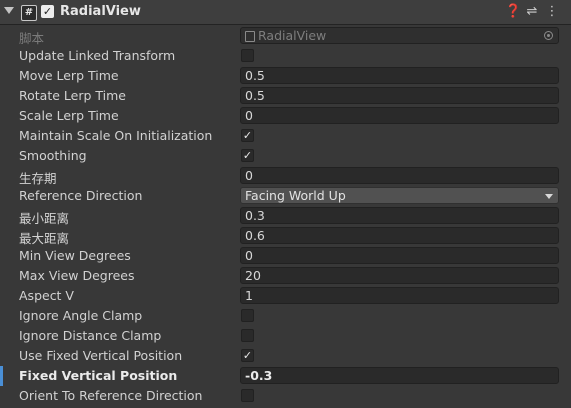 This screenshot has width=571, height=408. I want to click on row-maintain-scale: Maintain Scale On Initialization ✓, so click(285, 136).